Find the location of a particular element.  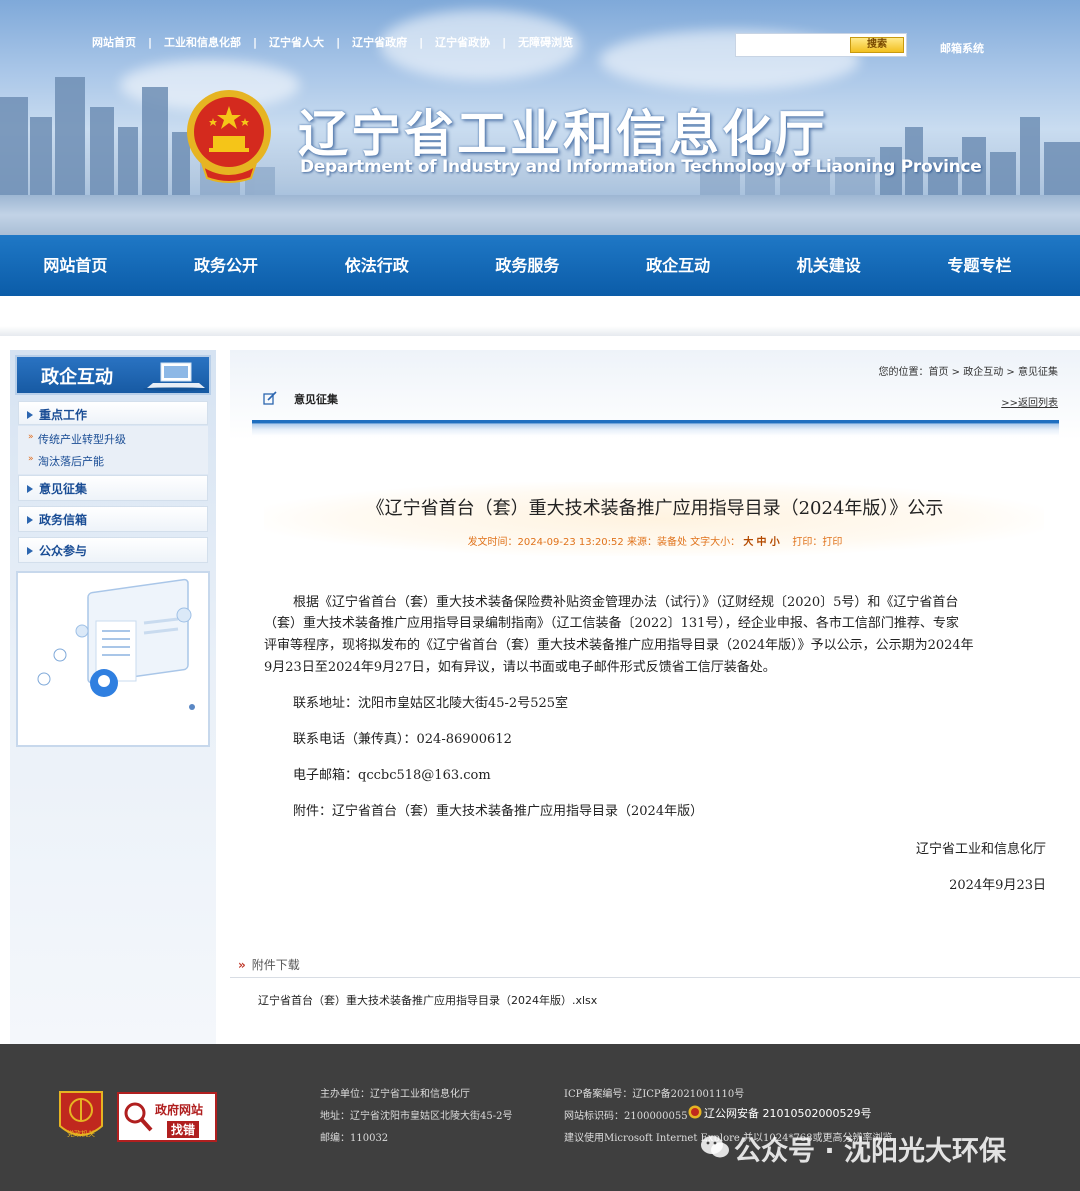

river-decoration is located at coordinates (540, 215).